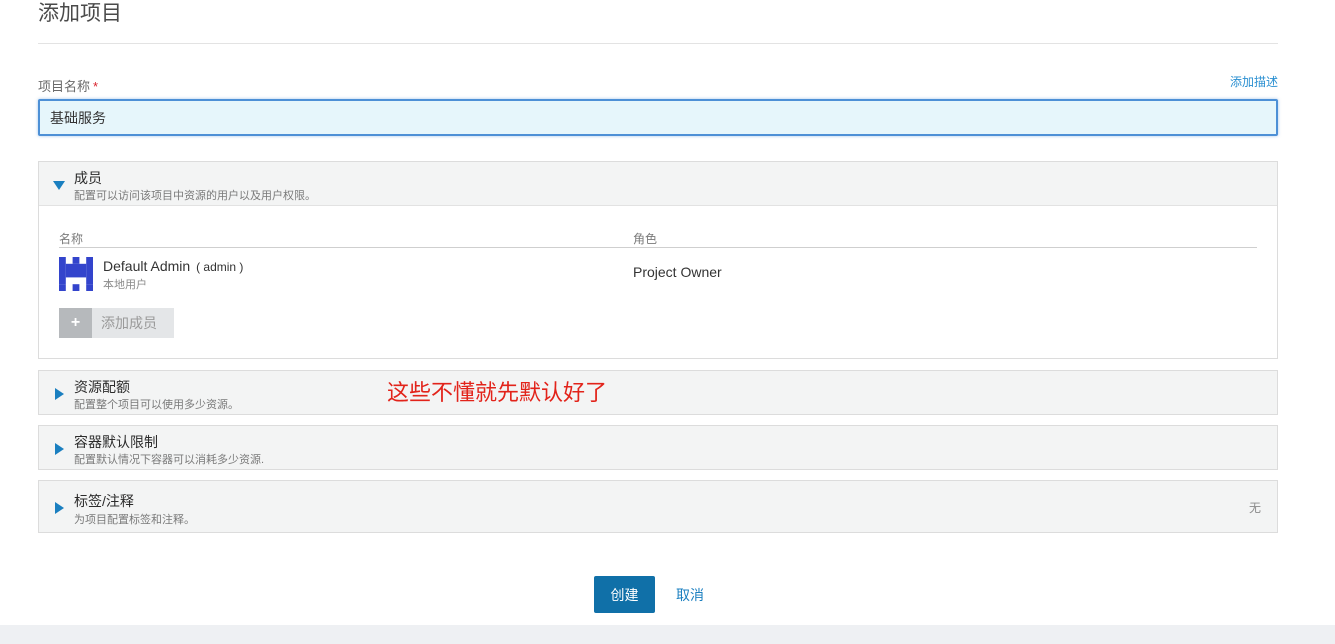 Image resolution: width=1335 pixels, height=644 pixels. What do you see at coordinates (134, 520) in the screenshot?
I see `labels-subtitle: 为项目配置标签和注释。` at bounding box center [134, 520].